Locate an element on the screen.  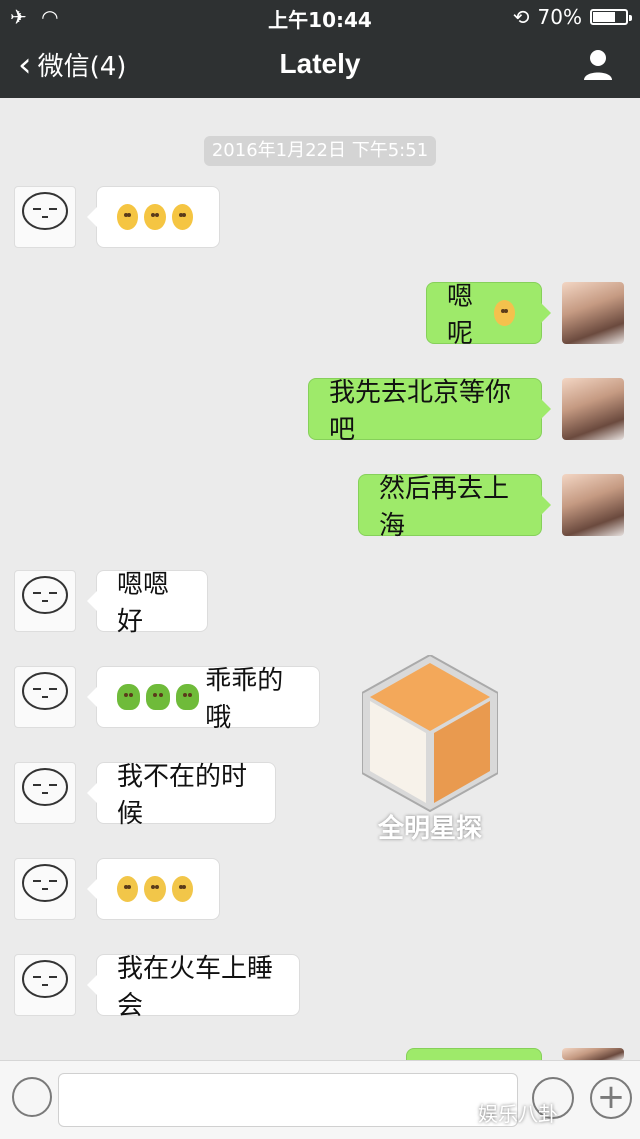
message-bubble: 嗯嗯 好 is located at coordinates (147, 603).